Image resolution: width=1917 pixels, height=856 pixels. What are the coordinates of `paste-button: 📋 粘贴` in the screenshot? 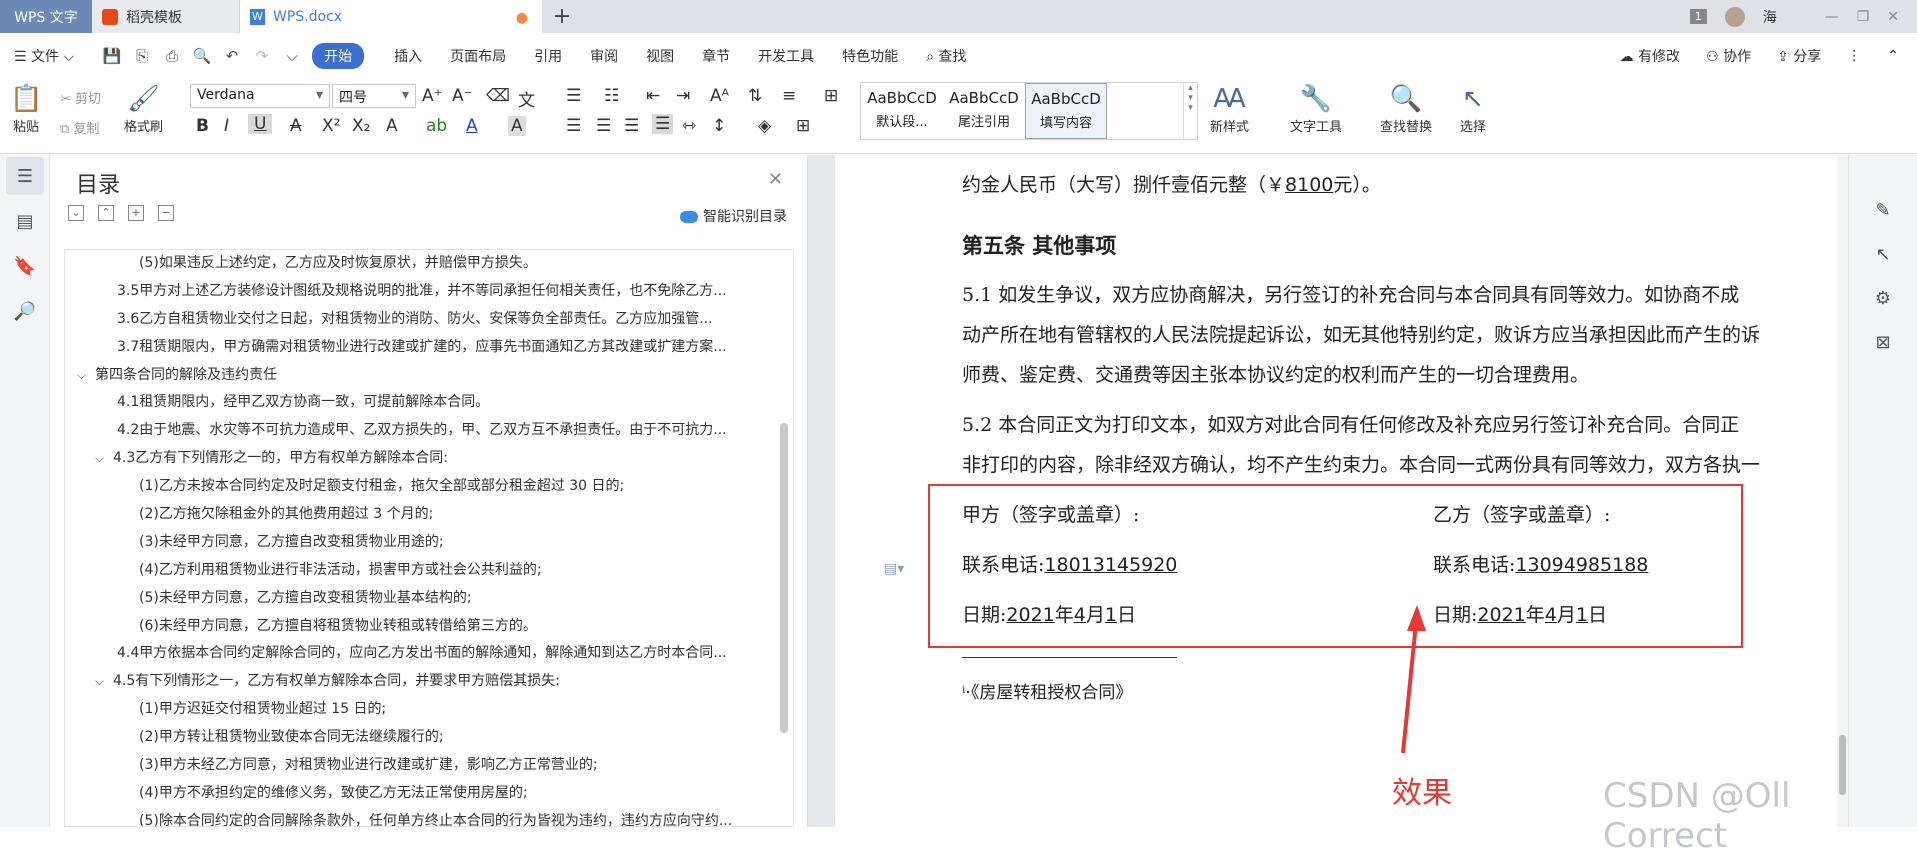 It's located at (26, 108).